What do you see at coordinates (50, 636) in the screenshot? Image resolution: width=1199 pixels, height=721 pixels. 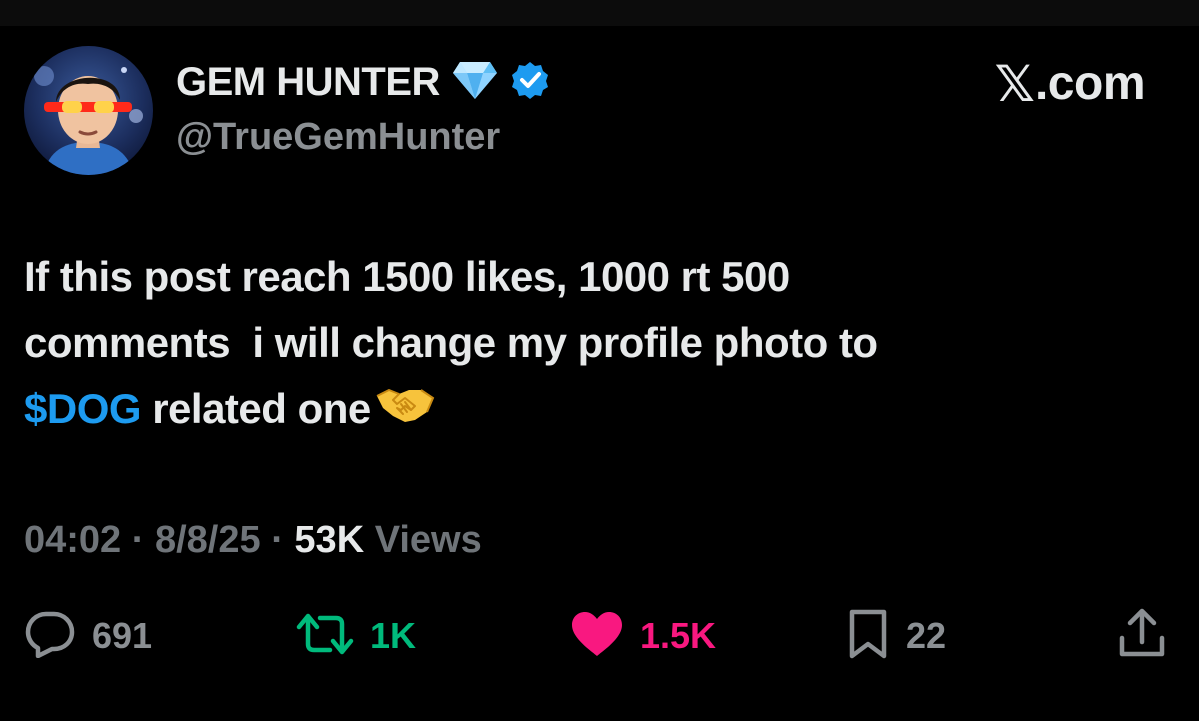 I see `reply-icon` at bounding box center [50, 636].